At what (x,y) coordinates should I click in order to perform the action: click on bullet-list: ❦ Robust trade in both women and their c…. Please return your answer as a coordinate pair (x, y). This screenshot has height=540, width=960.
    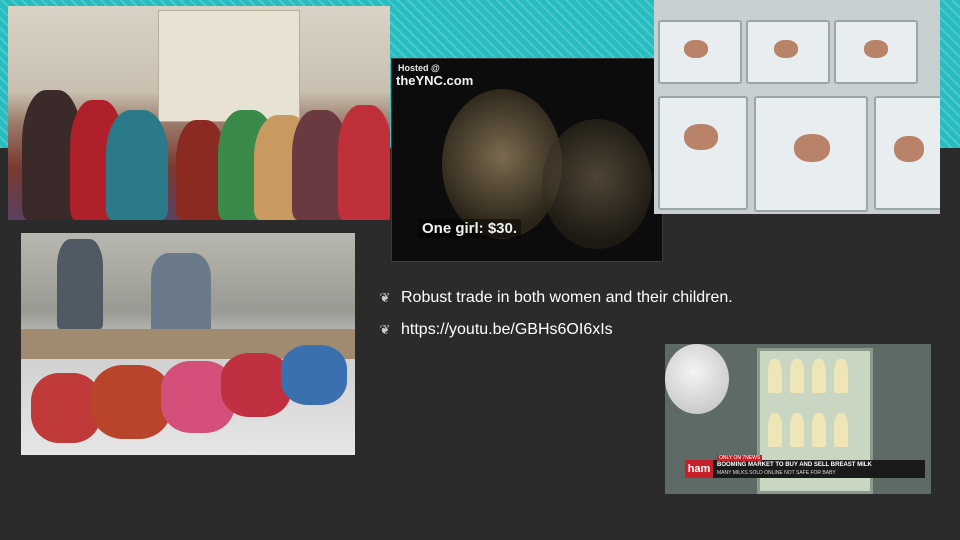
    Looking at the image, I should click on (598, 316).